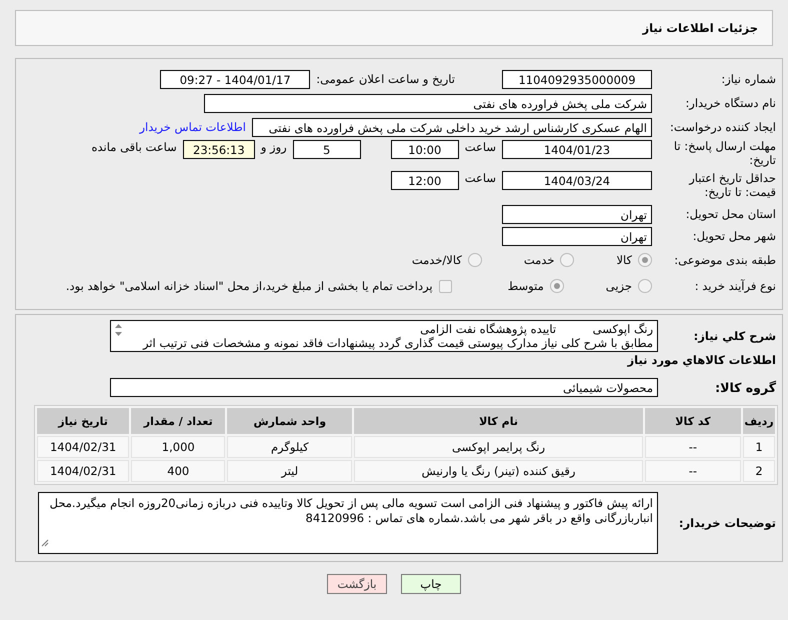  I want to click on notes-text: ارائه پیش فاکتور و پیشنهاد فنی الزامی است تسویه مالی پس از تحویل کالا وتاییده فنی دربازه زمانی20روزه انجام میگیرد.محل انباربازرگانی واقع در باقر شهر می باشد.شماره های تماس : 84120996, so click(351, 510).